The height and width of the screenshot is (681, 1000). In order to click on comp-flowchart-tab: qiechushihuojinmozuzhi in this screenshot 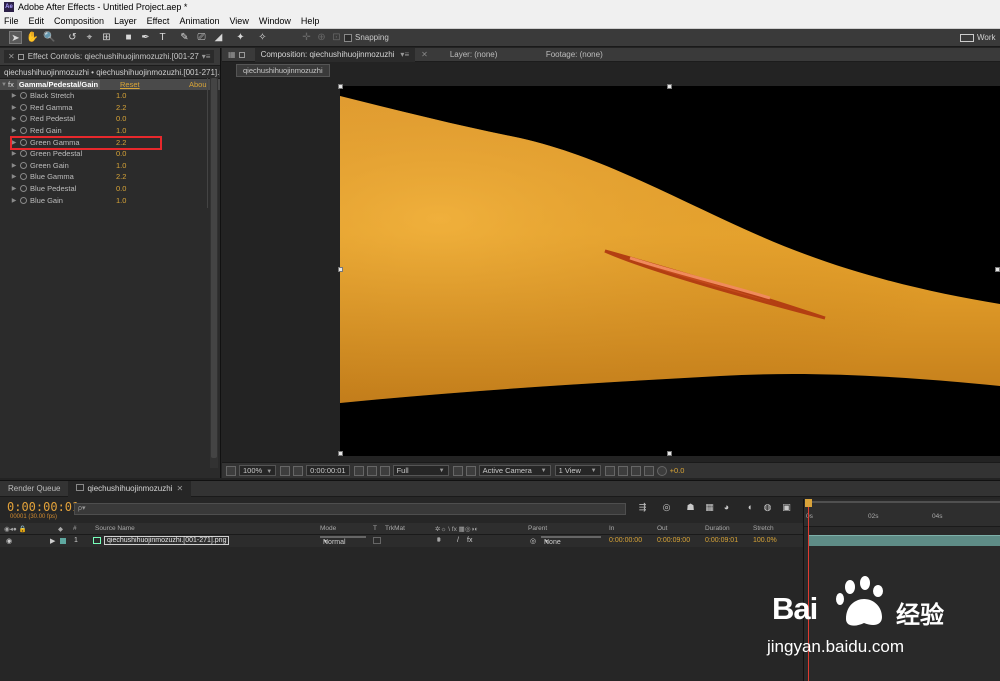, I will do `click(283, 70)`.